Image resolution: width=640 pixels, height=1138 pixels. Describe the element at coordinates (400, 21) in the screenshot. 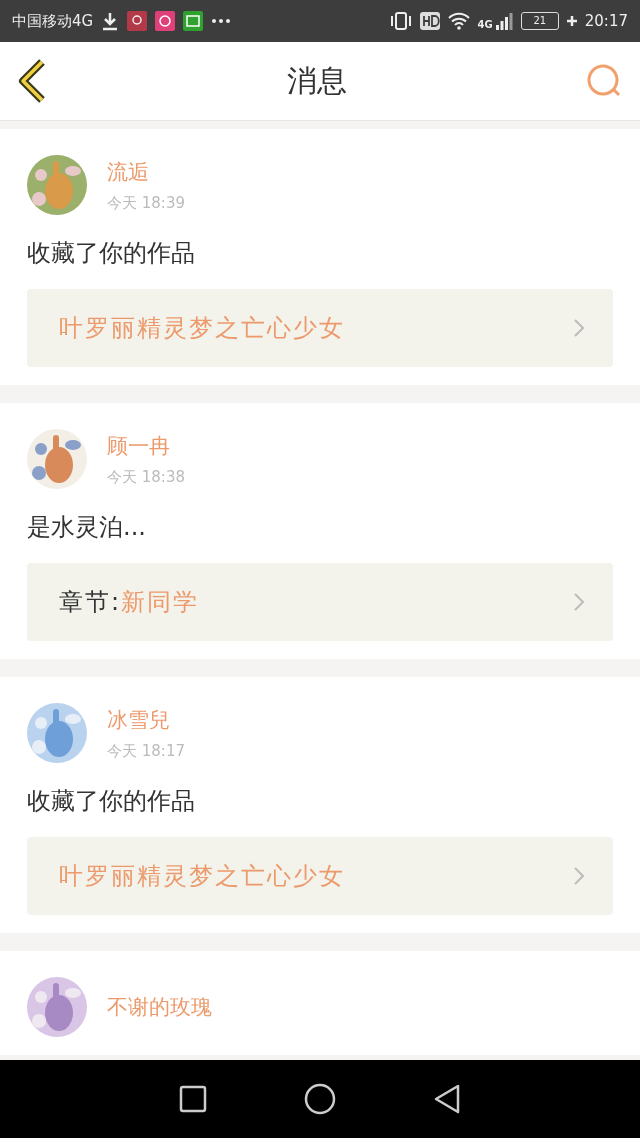

I see `vibrate-icon` at that location.